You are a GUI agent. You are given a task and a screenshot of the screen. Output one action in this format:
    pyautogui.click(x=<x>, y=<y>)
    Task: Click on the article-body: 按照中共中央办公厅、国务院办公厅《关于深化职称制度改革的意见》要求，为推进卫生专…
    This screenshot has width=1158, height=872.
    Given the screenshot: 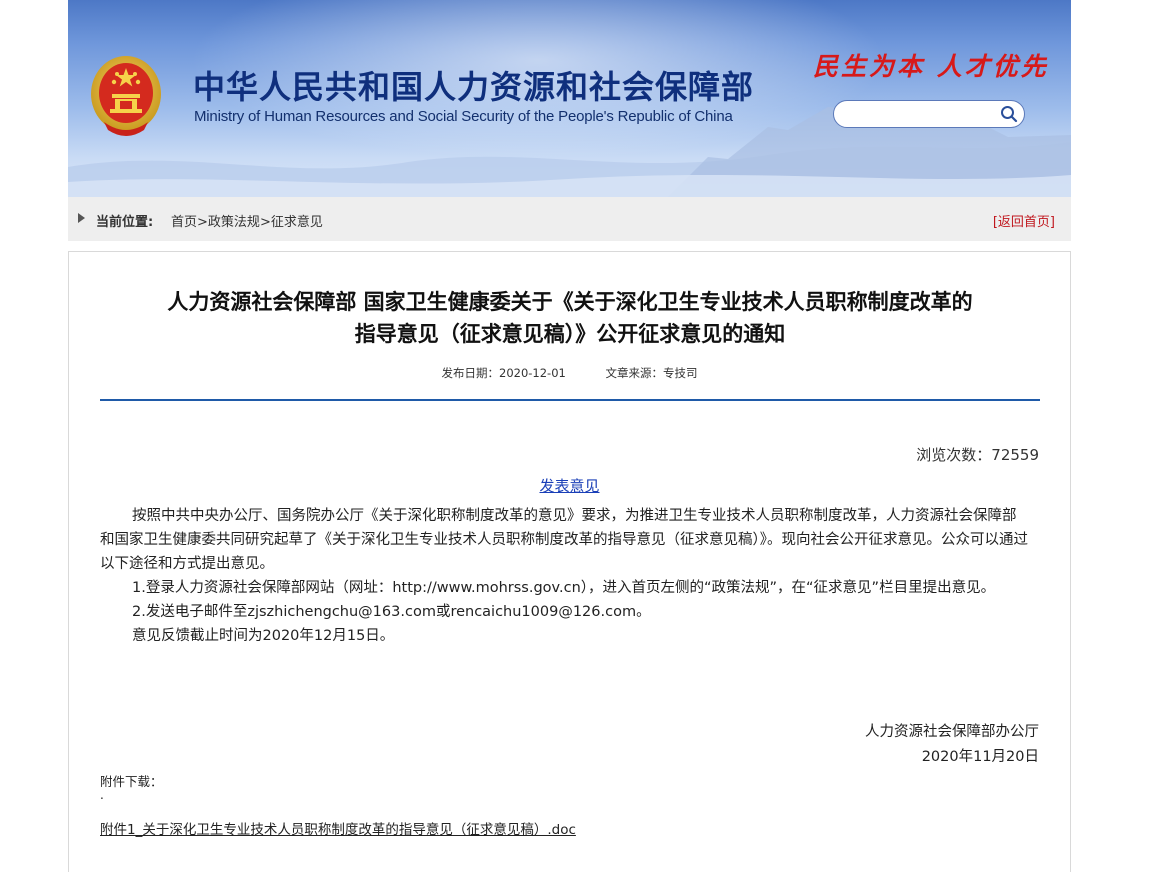 What is the action you would take?
    pyautogui.click(x=565, y=576)
    